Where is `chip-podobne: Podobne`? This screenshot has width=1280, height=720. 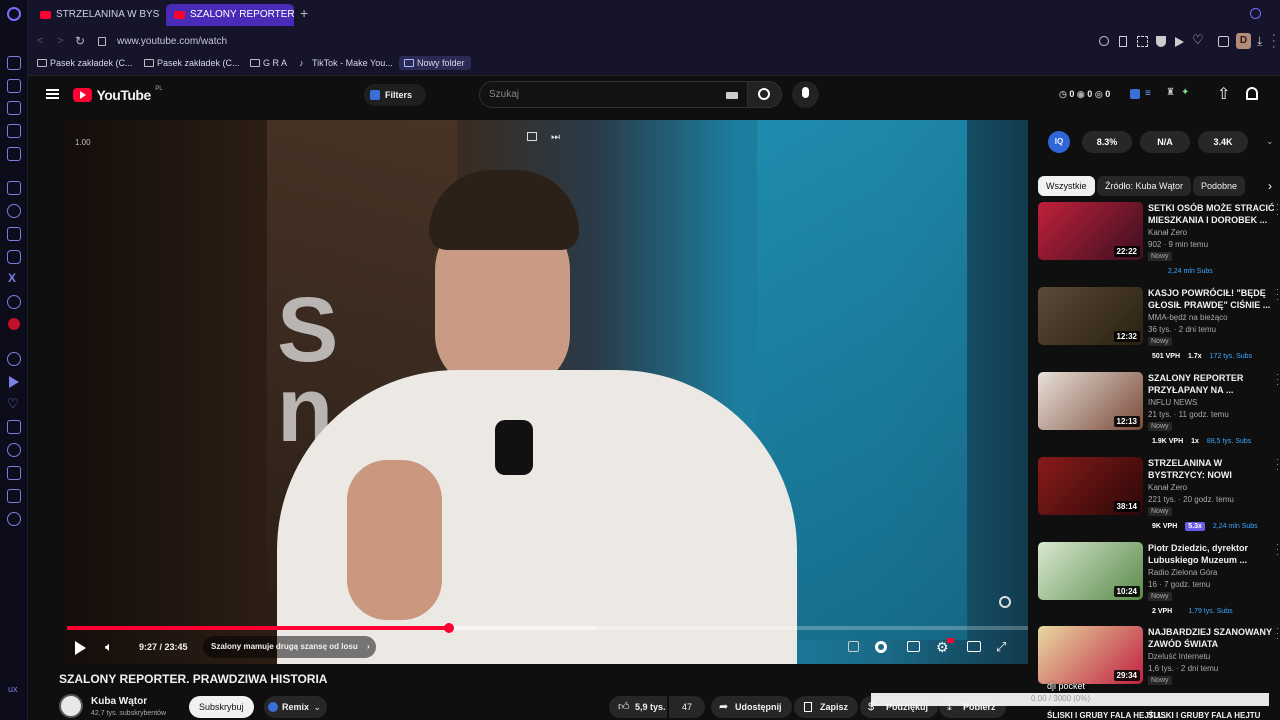 chip-podobne: Podobne is located at coordinates (1219, 186).